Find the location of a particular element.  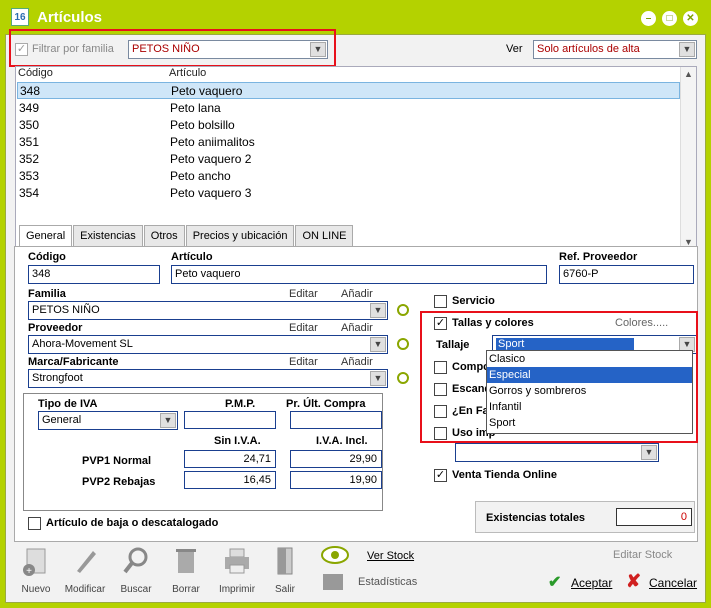

familia-editar-link: Editar is located at coordinates (303, 294).